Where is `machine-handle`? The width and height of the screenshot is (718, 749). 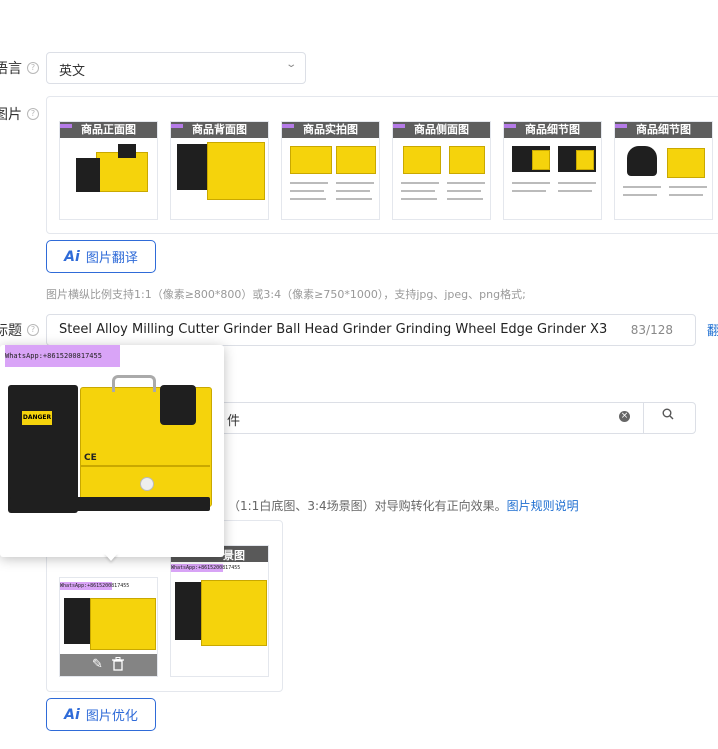 machine-handle is located at coordinates (134, 383).